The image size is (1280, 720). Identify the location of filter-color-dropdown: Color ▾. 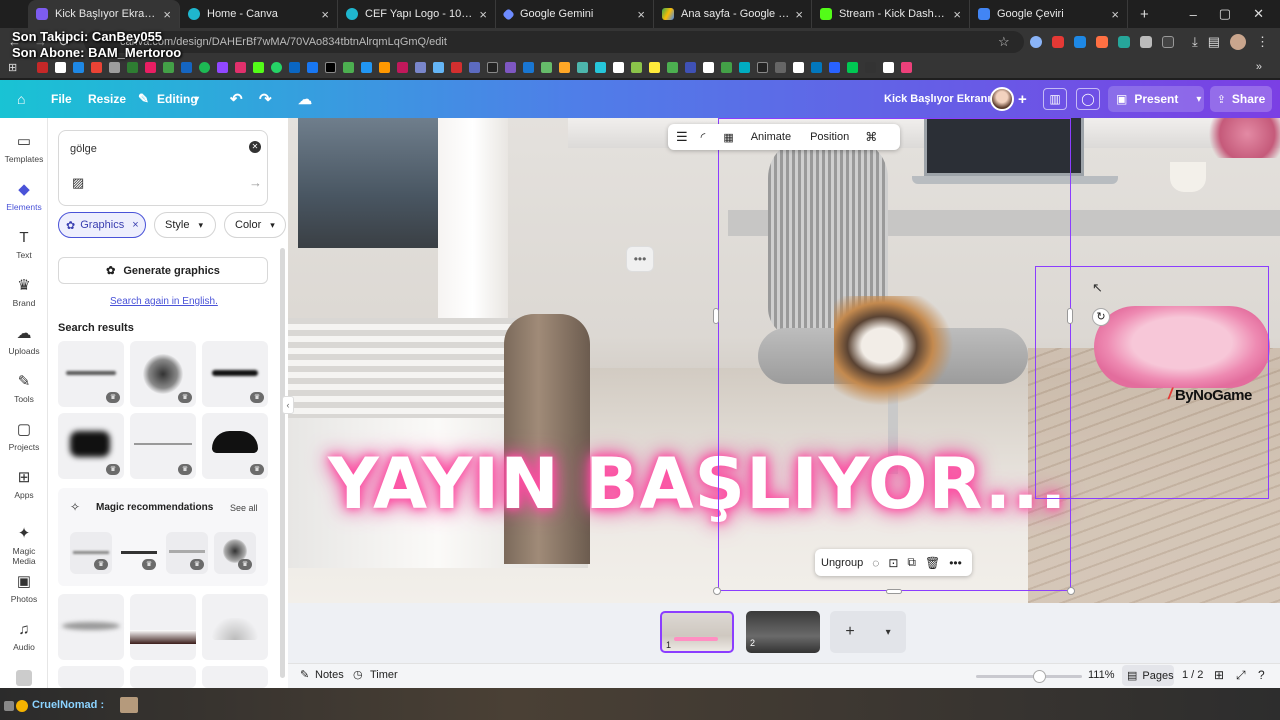
(255, 225).